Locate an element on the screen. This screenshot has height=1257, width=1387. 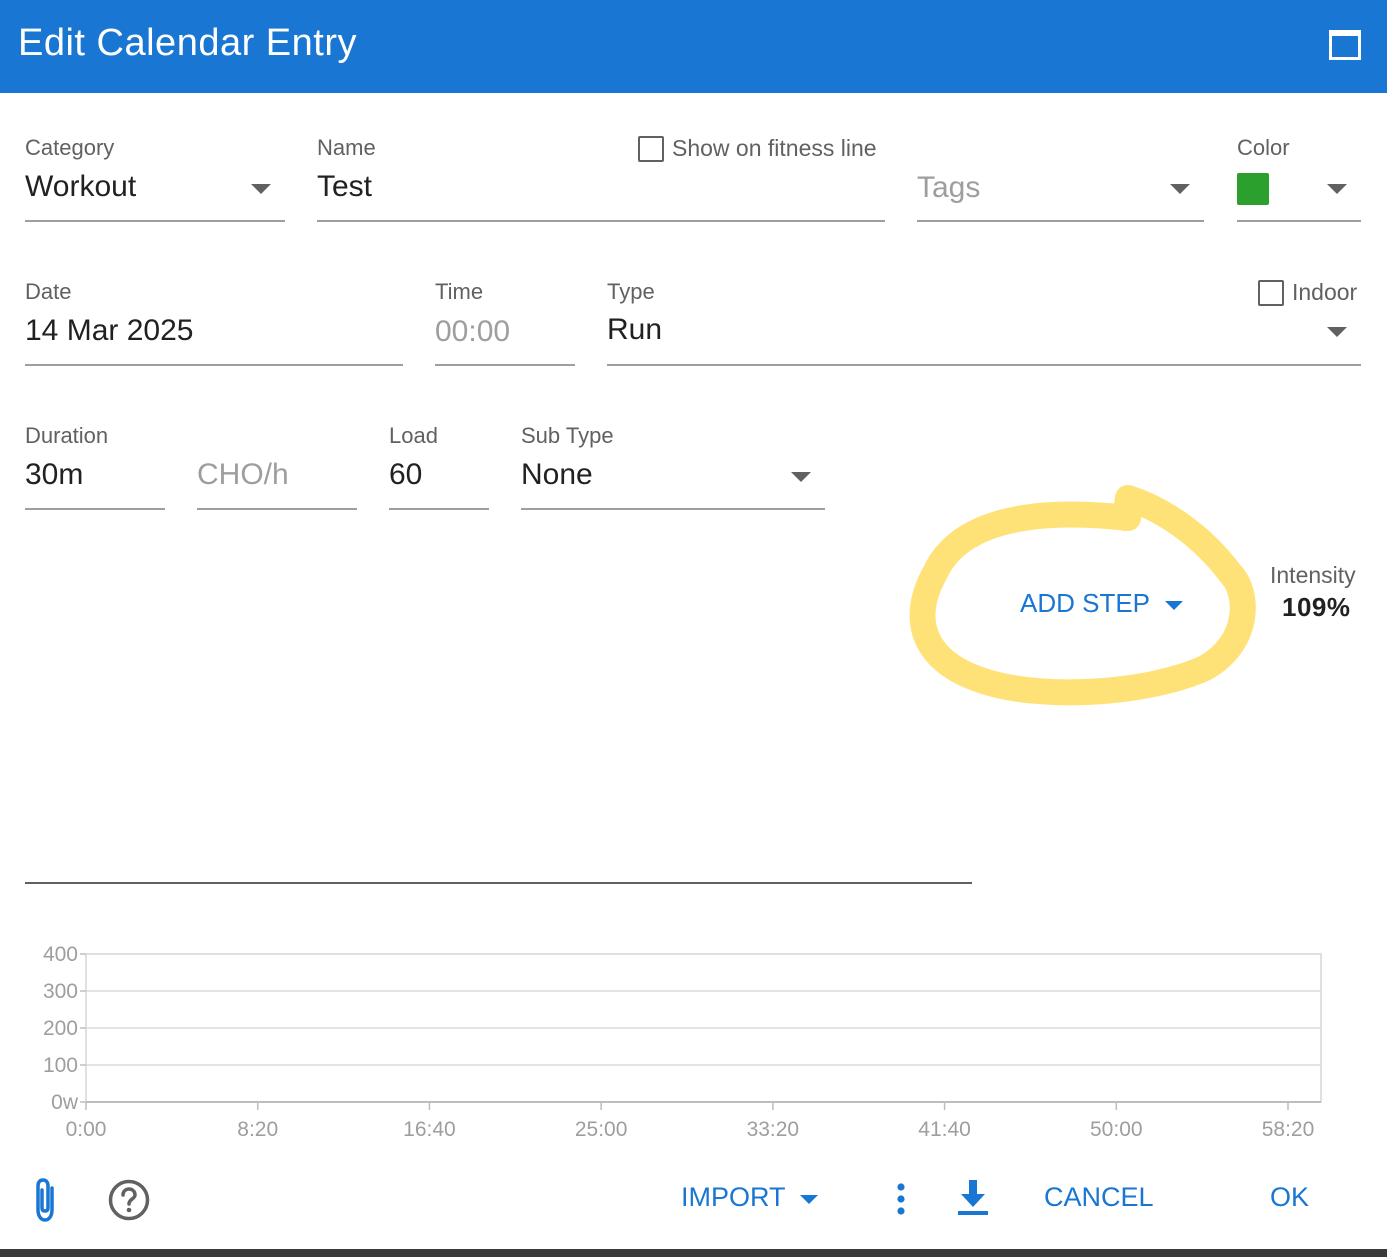
type-dropdown-icon is located at coordinates (1337, 332).